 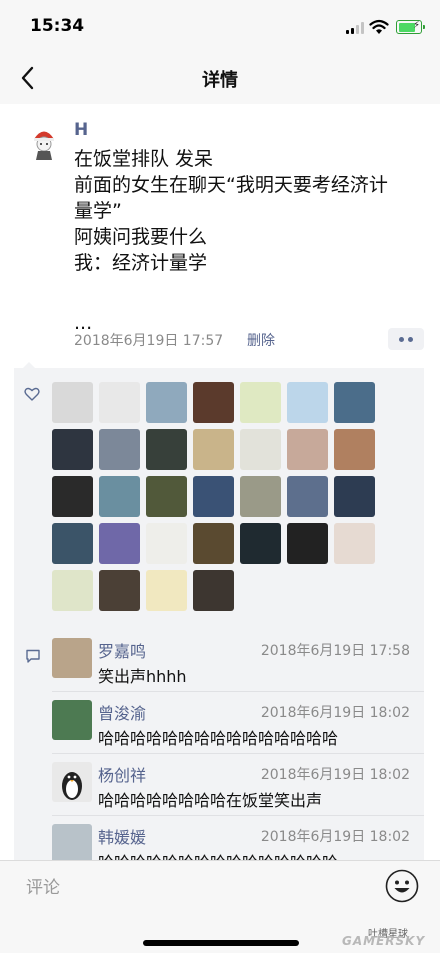 I want to click on comment-item: 杨创祥 2018年6月19日 18:02 哈哈哈哈哈哈哈哈在饭堂笑出声, so click(x=219, y=785).